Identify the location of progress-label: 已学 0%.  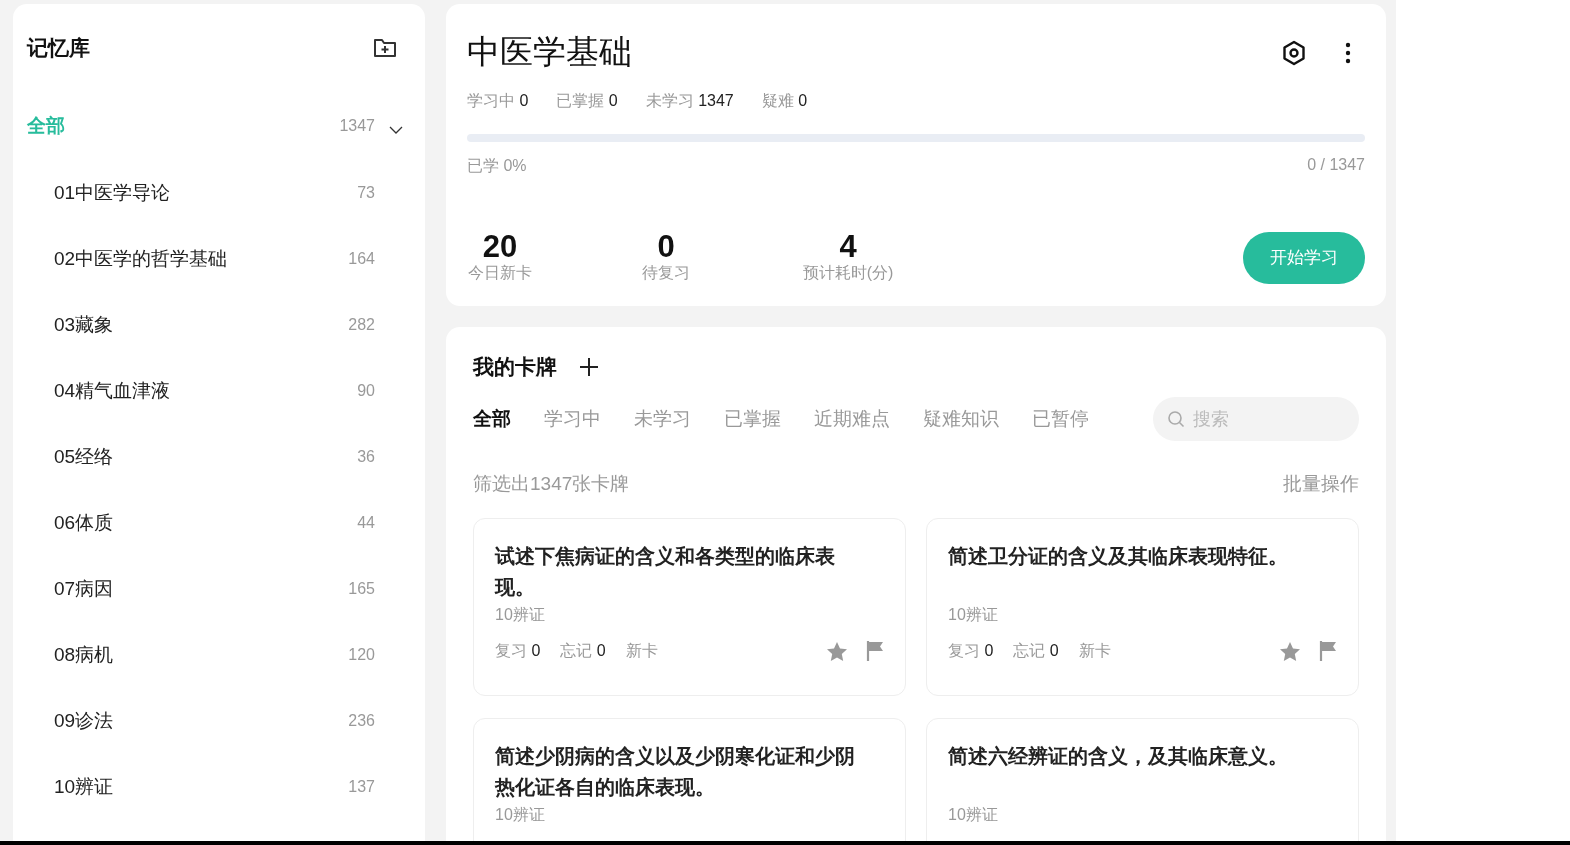
(497, 166).